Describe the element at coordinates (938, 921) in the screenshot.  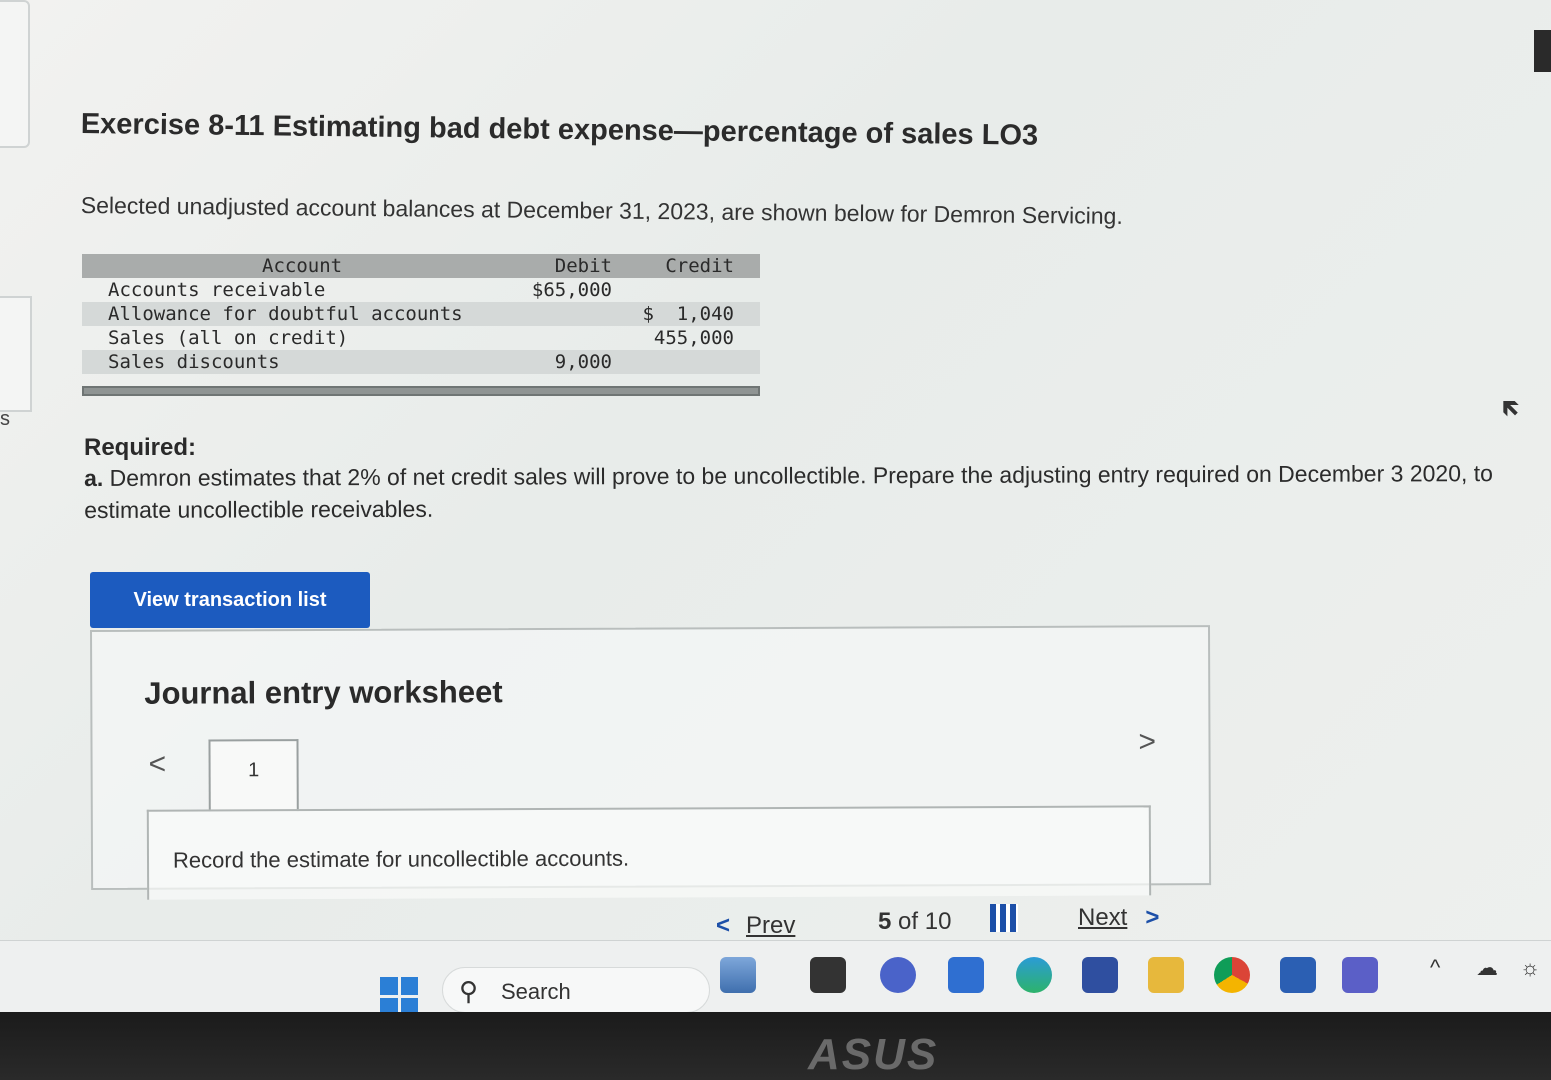
I see `total-pages: 10` at that location.